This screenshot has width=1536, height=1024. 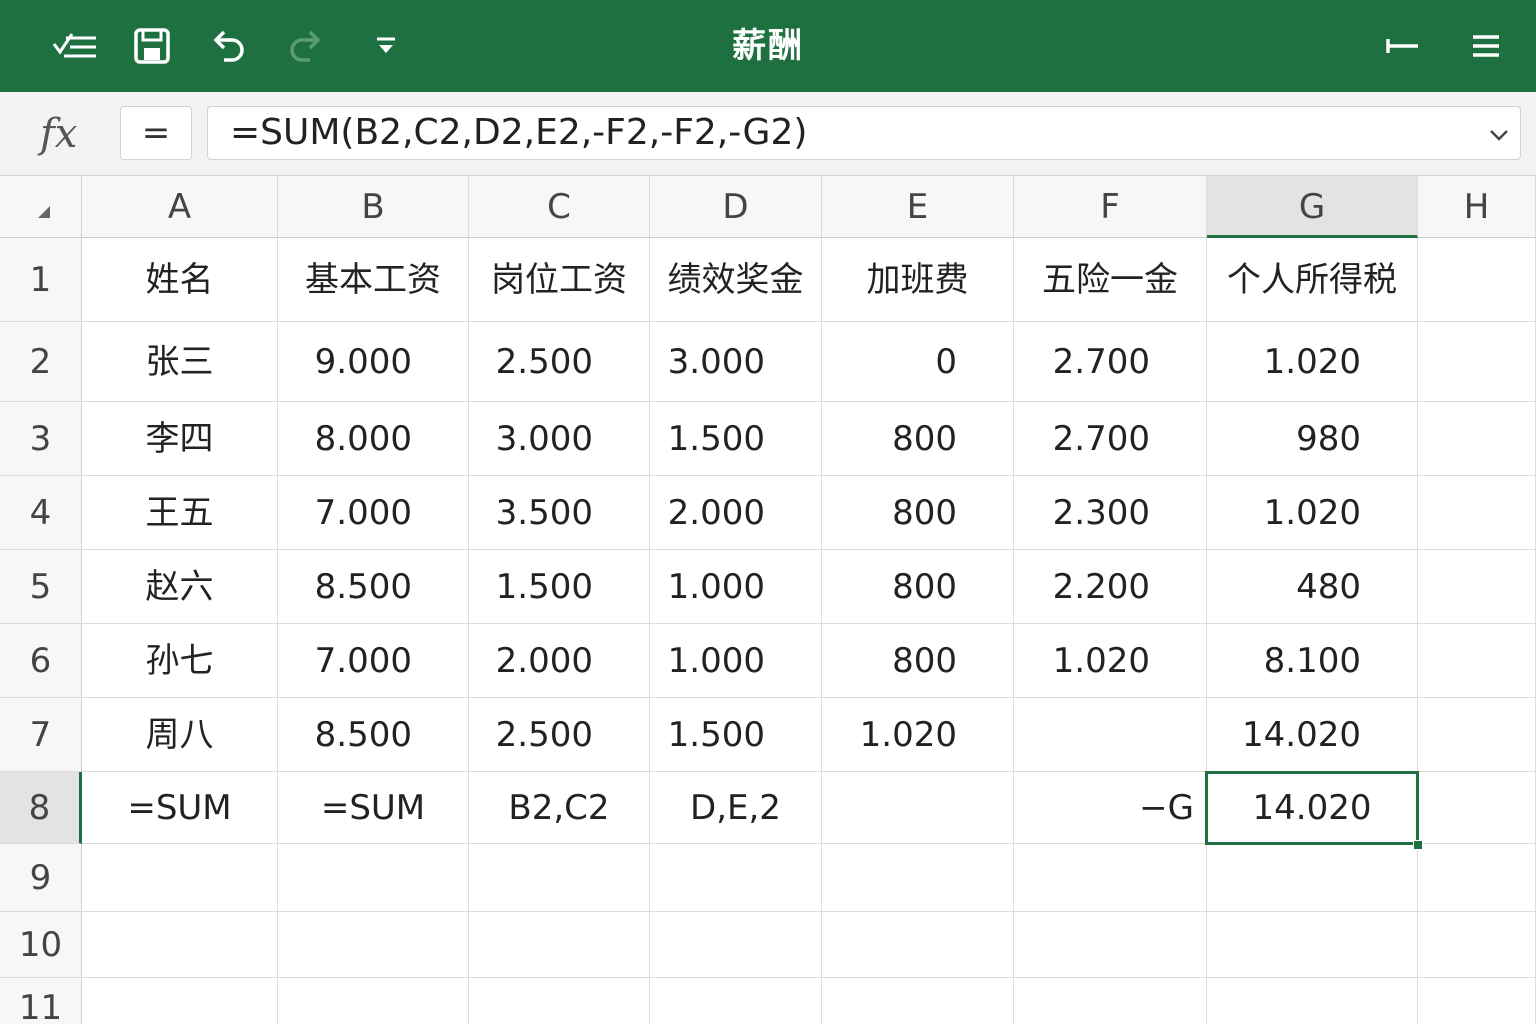 I want to click on cell-f6: 1.020, so click(x=1110, y=661).